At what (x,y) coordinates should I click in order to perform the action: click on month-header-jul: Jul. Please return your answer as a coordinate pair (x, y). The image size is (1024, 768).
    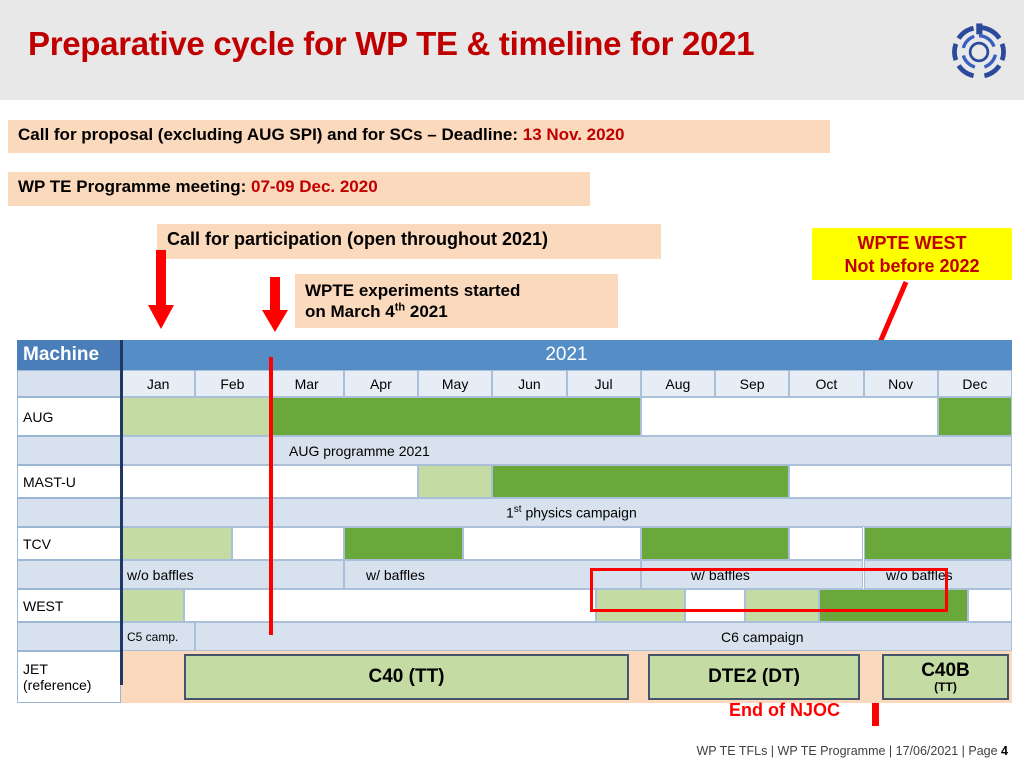
    Looking at the image, I should click on (603, 383).